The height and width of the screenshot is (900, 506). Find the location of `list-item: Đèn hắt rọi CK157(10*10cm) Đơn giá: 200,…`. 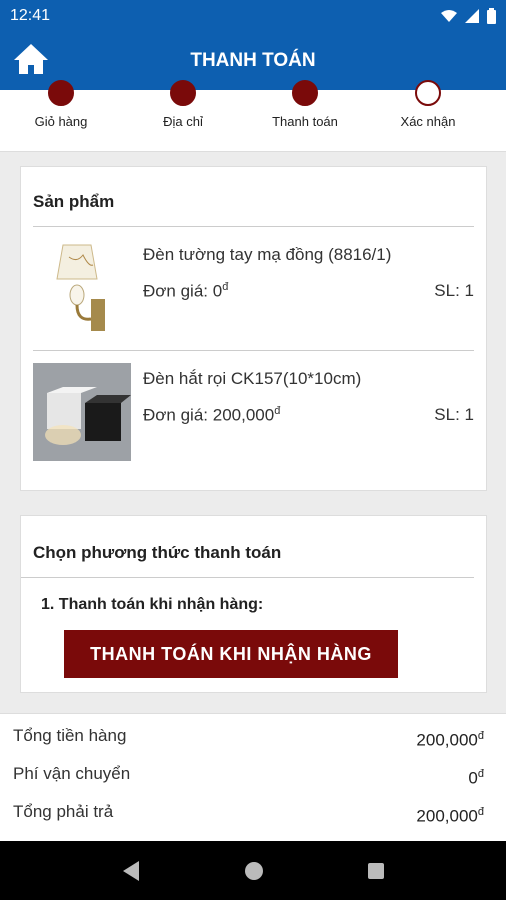

list-item: Đèn hắt rọi CK157(10*10cm) Đơn giá: 200,… is located at coordinates (253, 413).